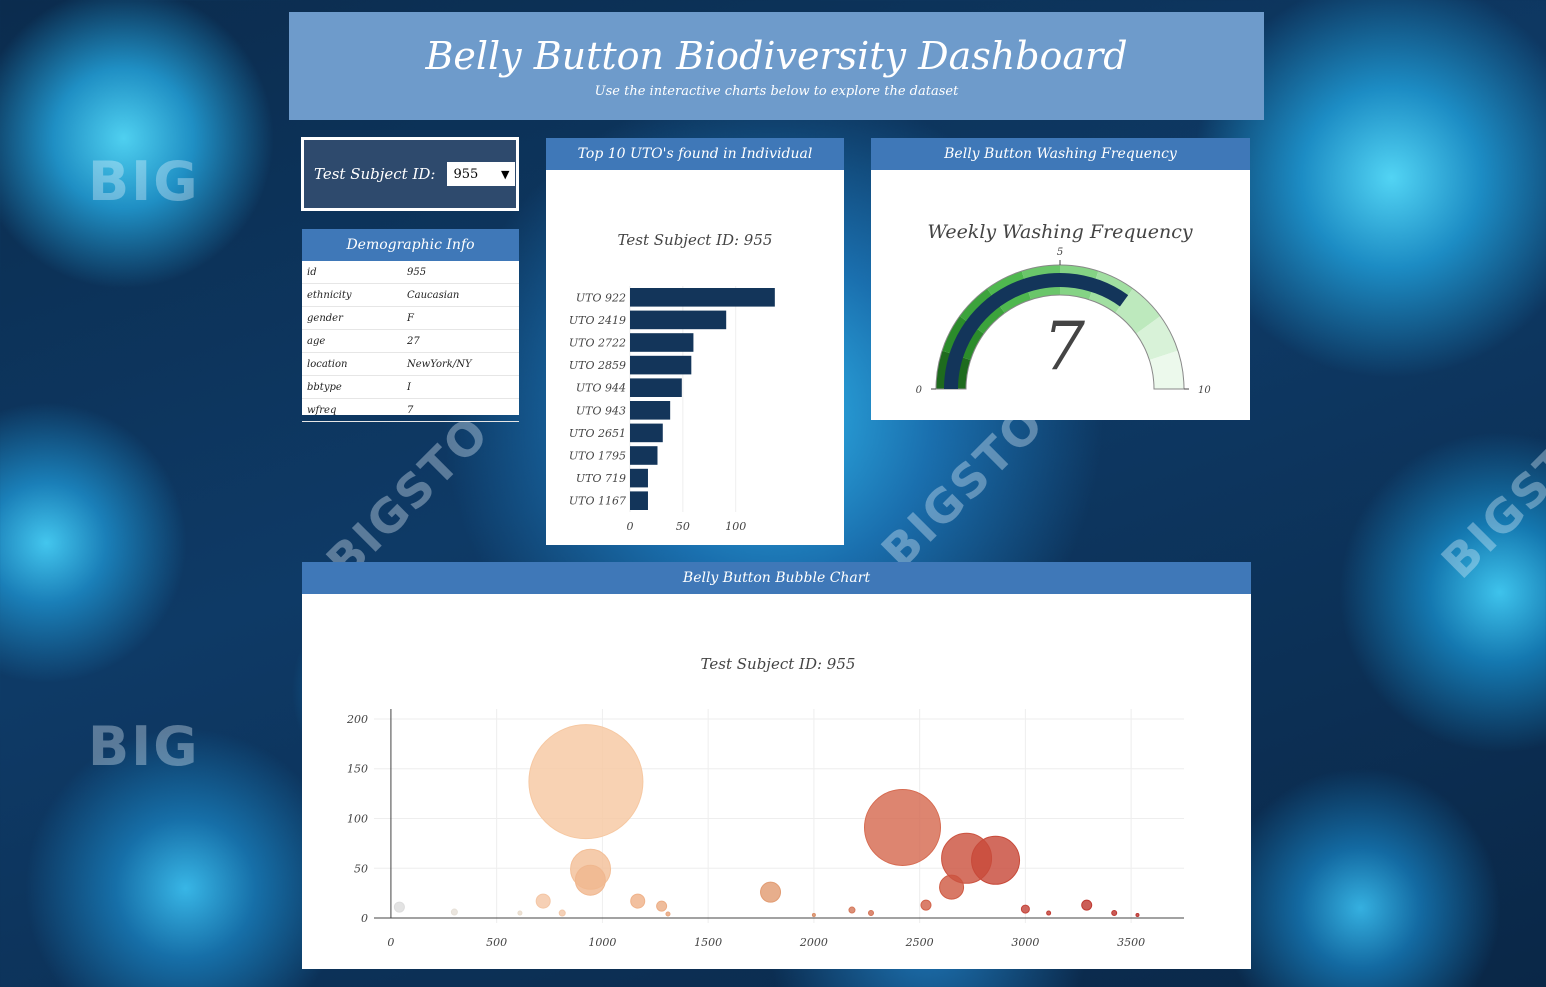  I want to click on gauge-tick-label: 10, so click(1204, 390).